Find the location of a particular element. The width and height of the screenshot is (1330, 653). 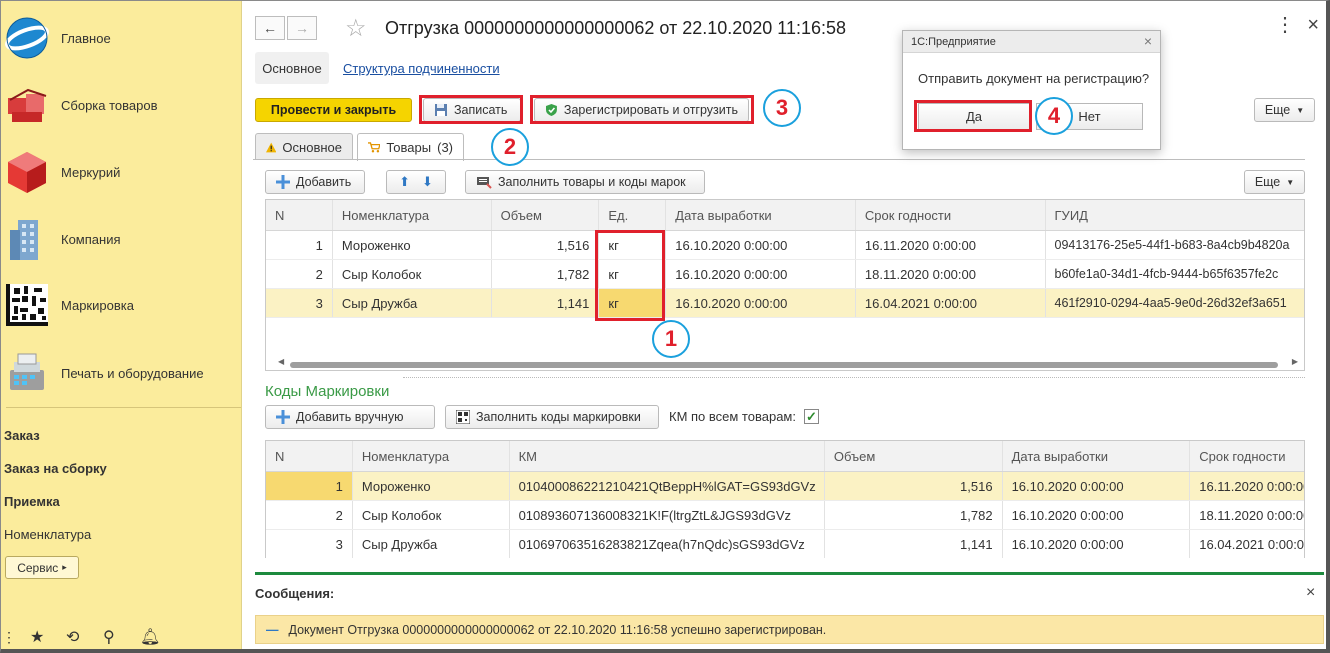

dash-icon: — is located at coordinates (272, 629).